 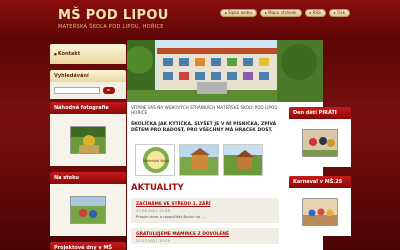 I want to click on search-heading: Vyhledávání, so click(x=88, y=76).